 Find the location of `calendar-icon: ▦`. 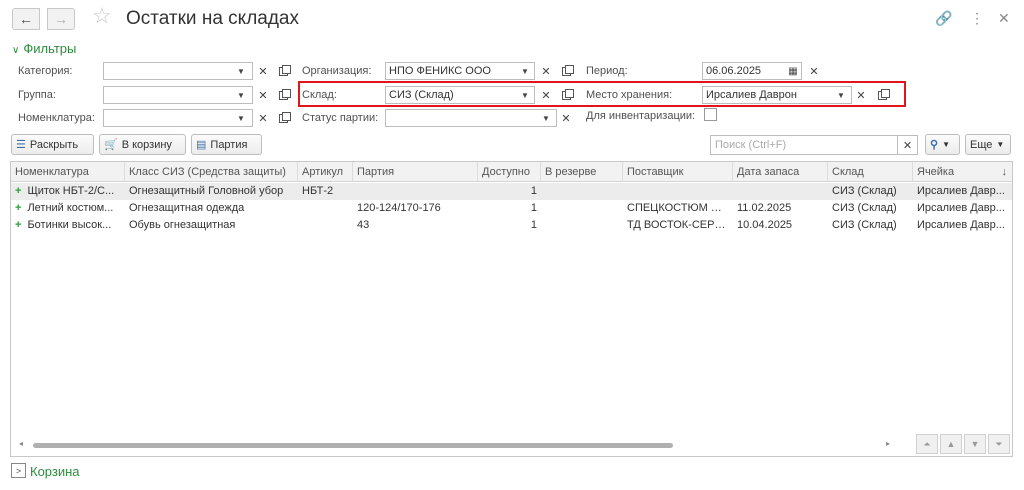

calendar-icon: ▦ is located at coordinates (793, 71).